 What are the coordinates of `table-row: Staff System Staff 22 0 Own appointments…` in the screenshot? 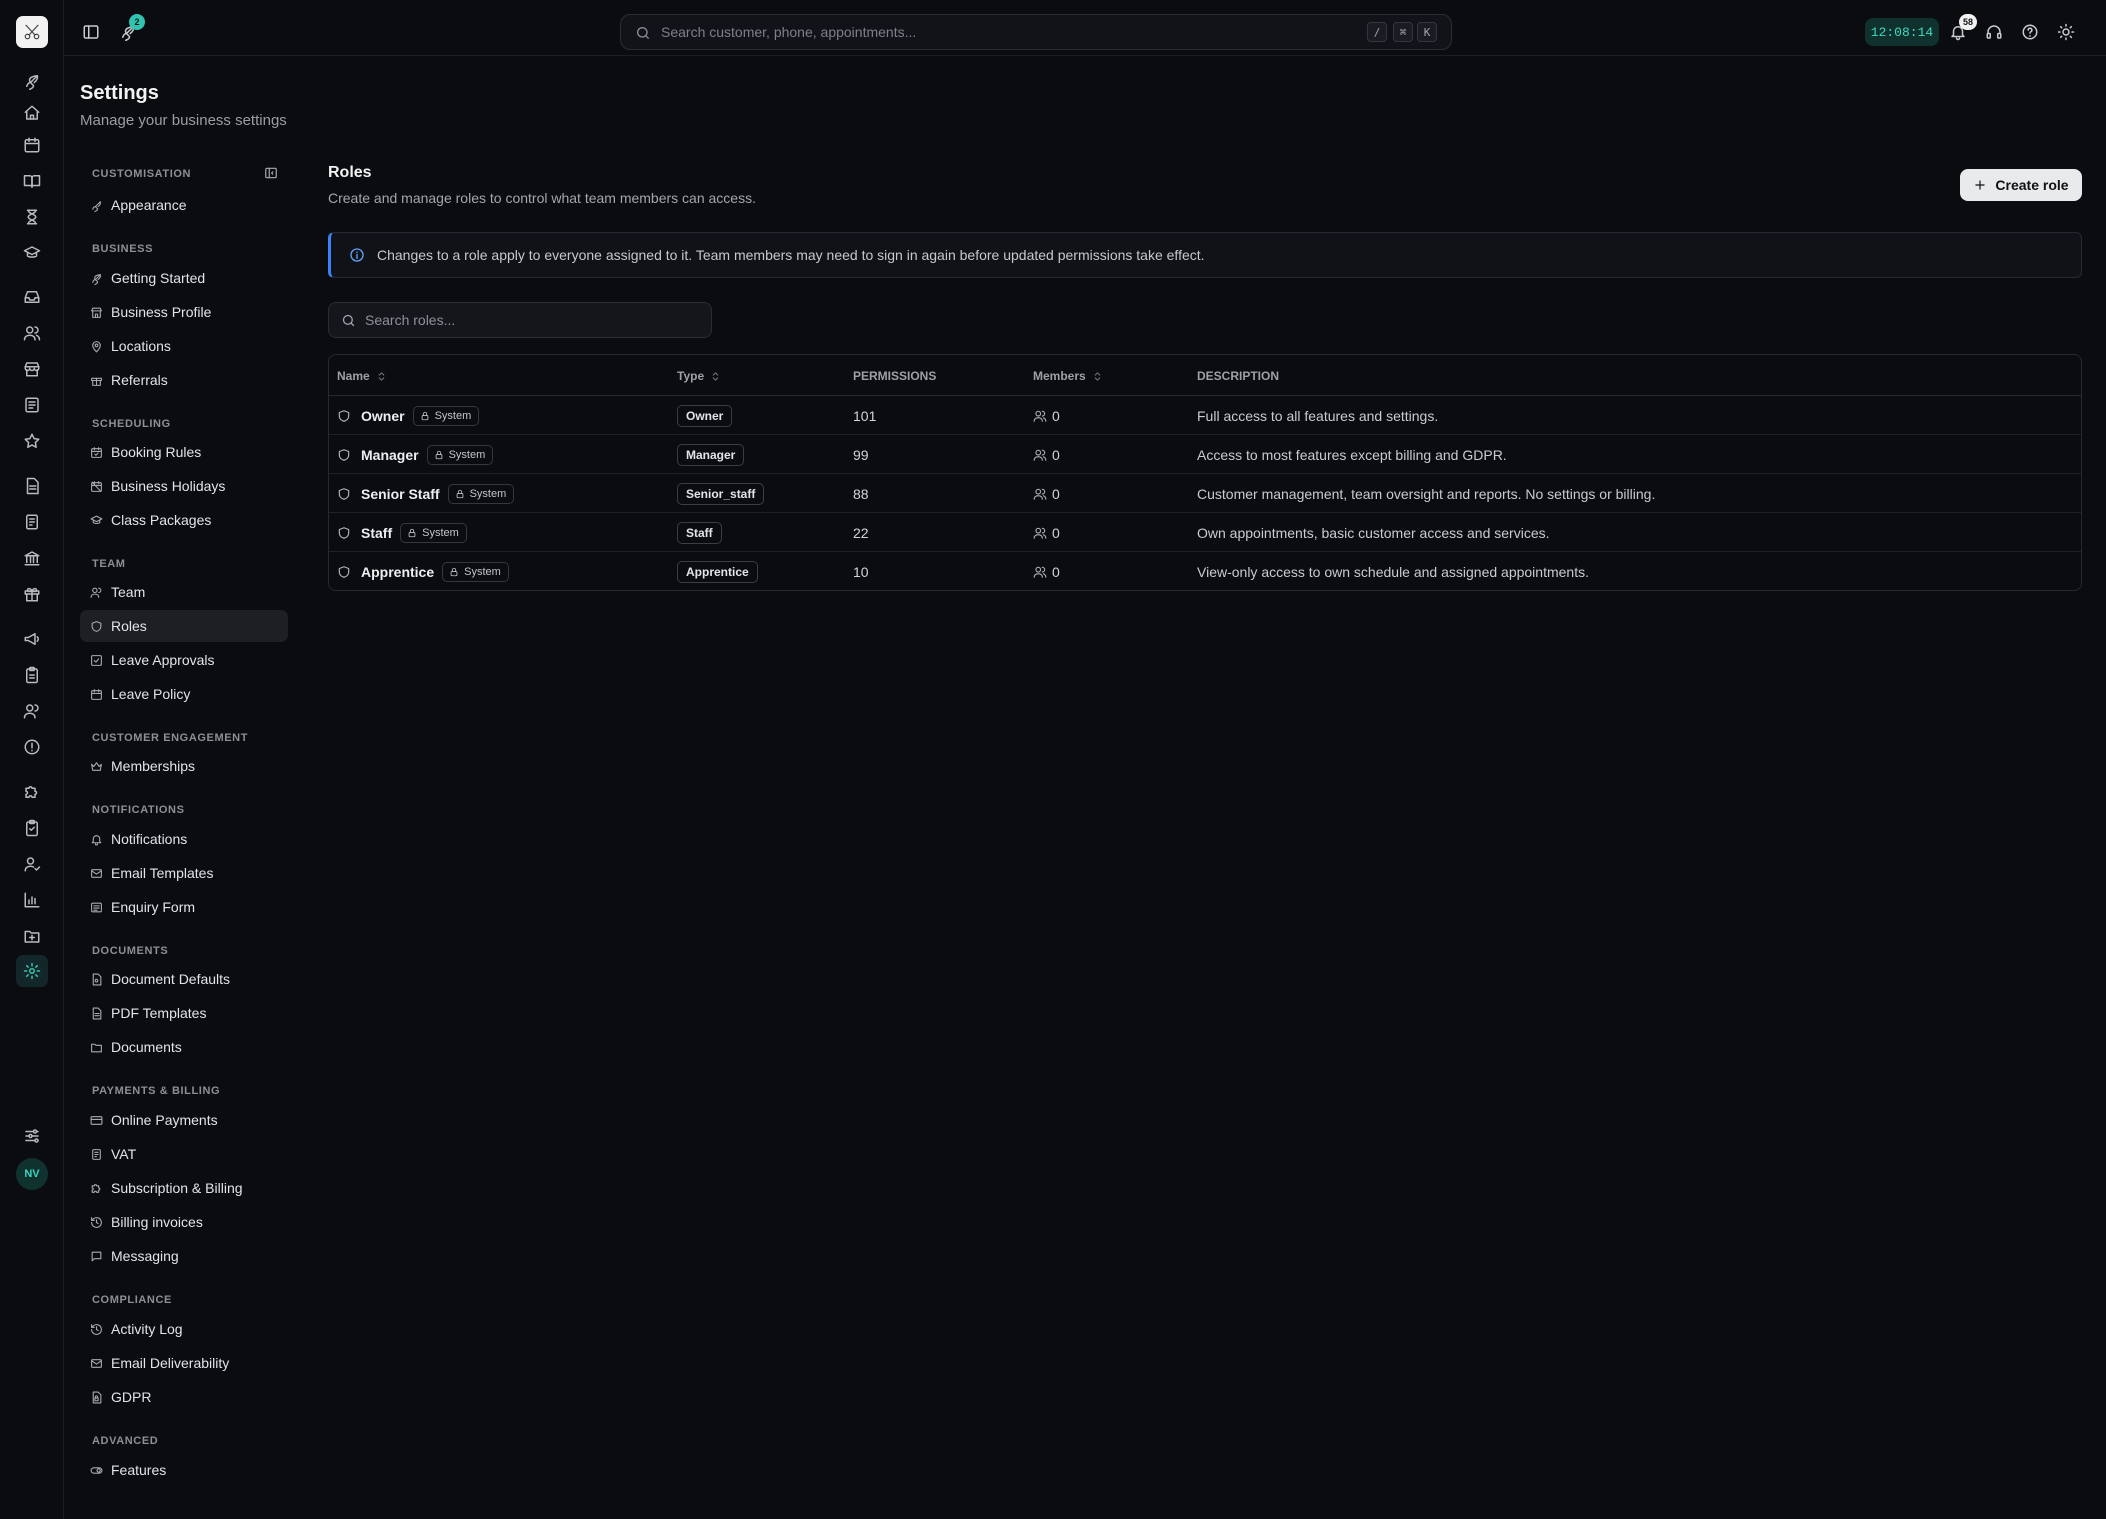 It's located at (1205, 532).